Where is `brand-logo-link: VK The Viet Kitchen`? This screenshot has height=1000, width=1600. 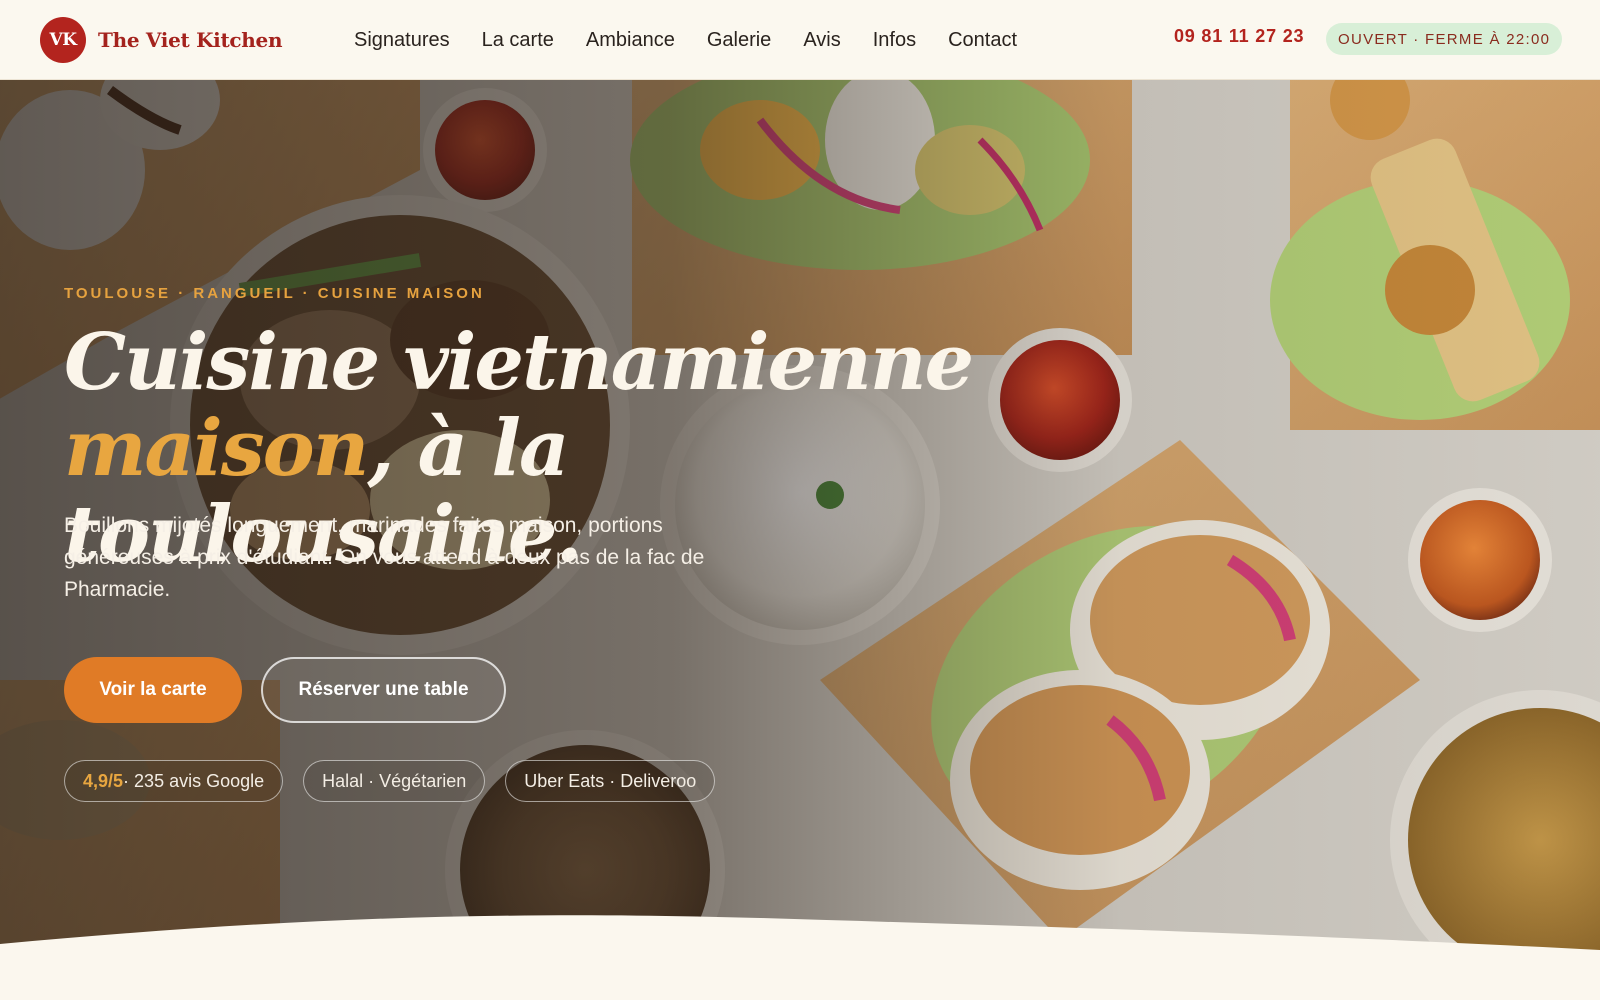 brand-logo-link: VK The Viet Kitchen is located at coordinates (161, 40).